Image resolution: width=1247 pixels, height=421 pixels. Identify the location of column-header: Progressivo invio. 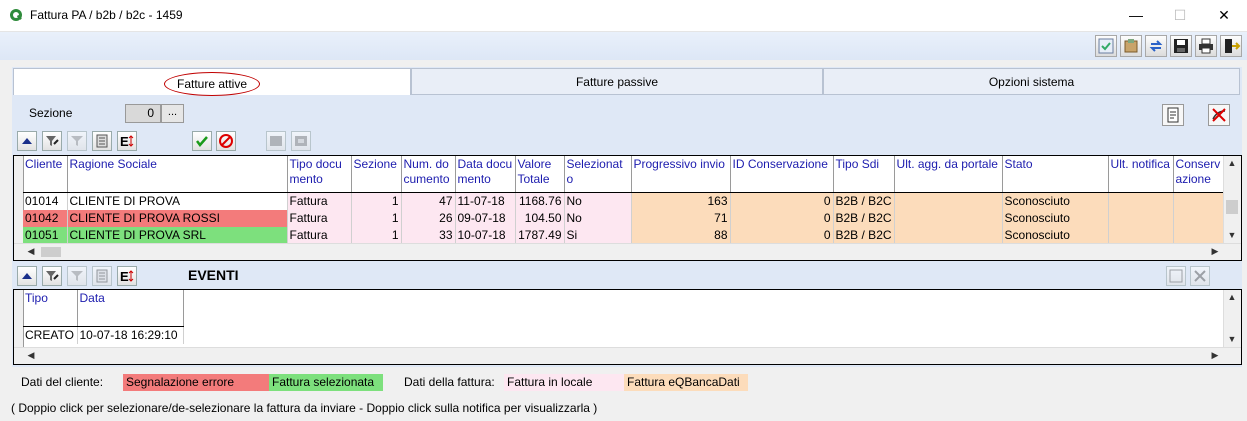
(681, 174).